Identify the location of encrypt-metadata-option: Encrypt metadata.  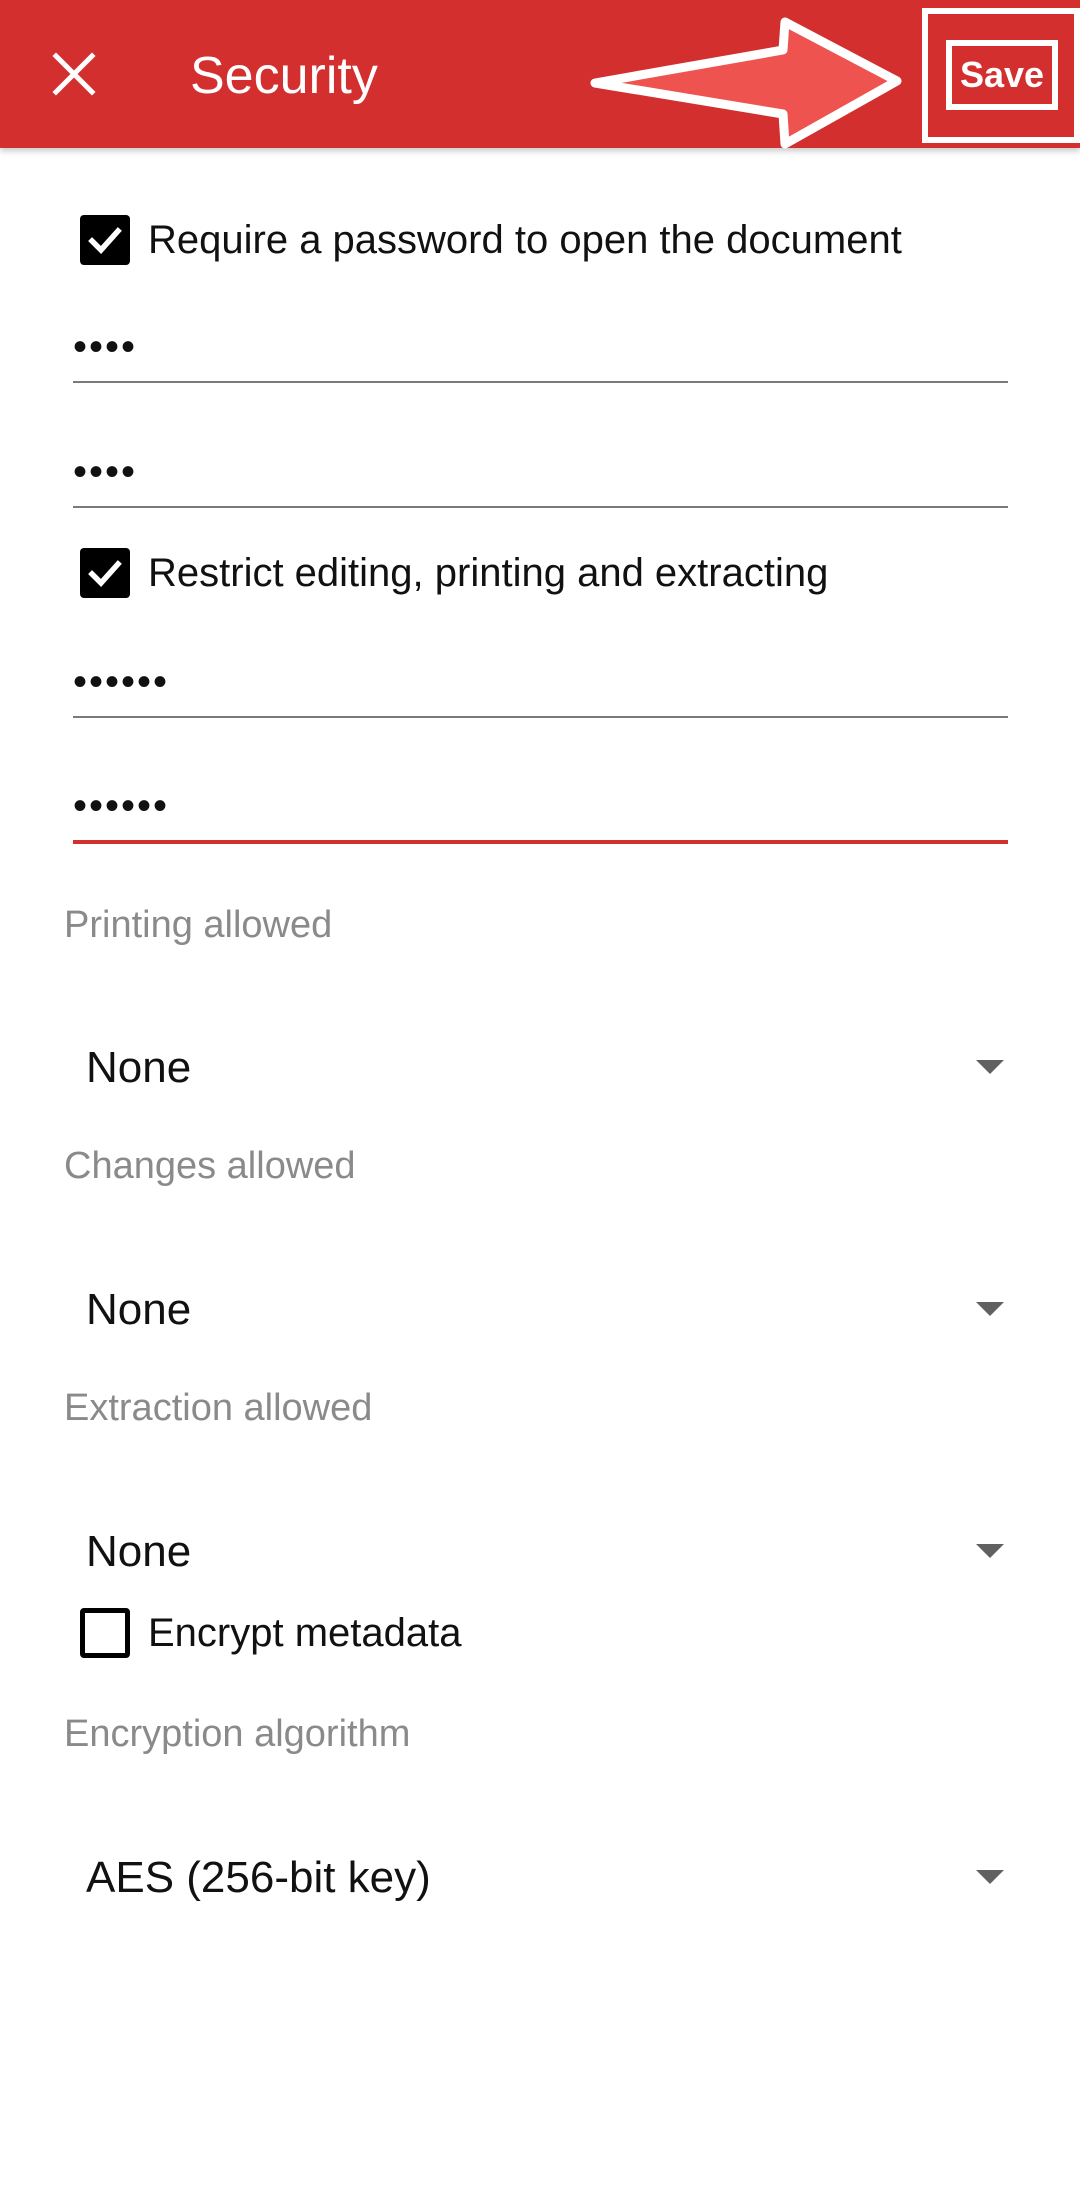
(271, 1633).